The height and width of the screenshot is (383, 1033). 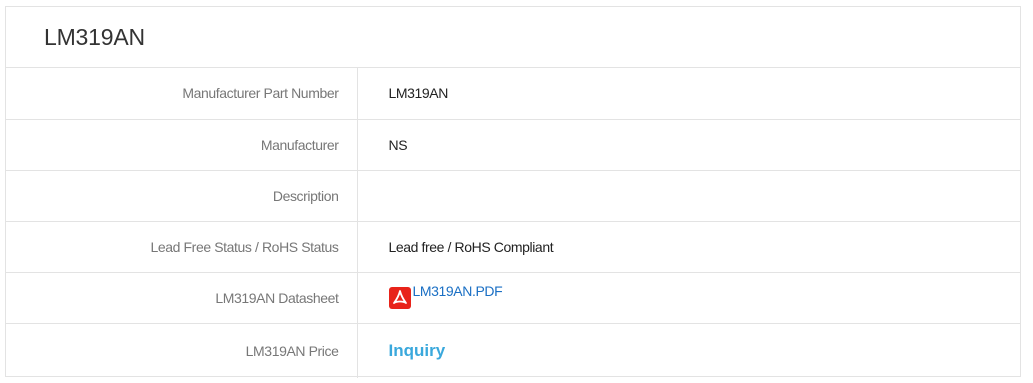 I want to click on datasheet-link: LM319AN.PDF, so click(x=445, y=296).